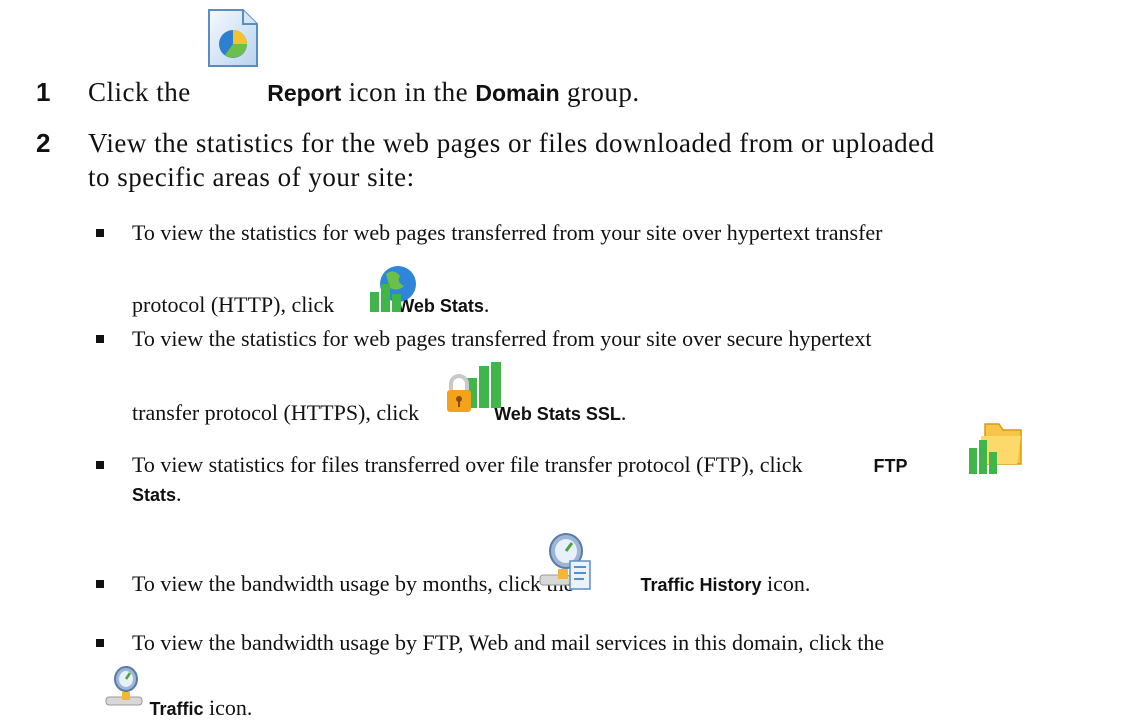  What do you see at coordinates (124, 686) in the screenshot?
I see `traffic-icon` at bounding box center [124, 686].